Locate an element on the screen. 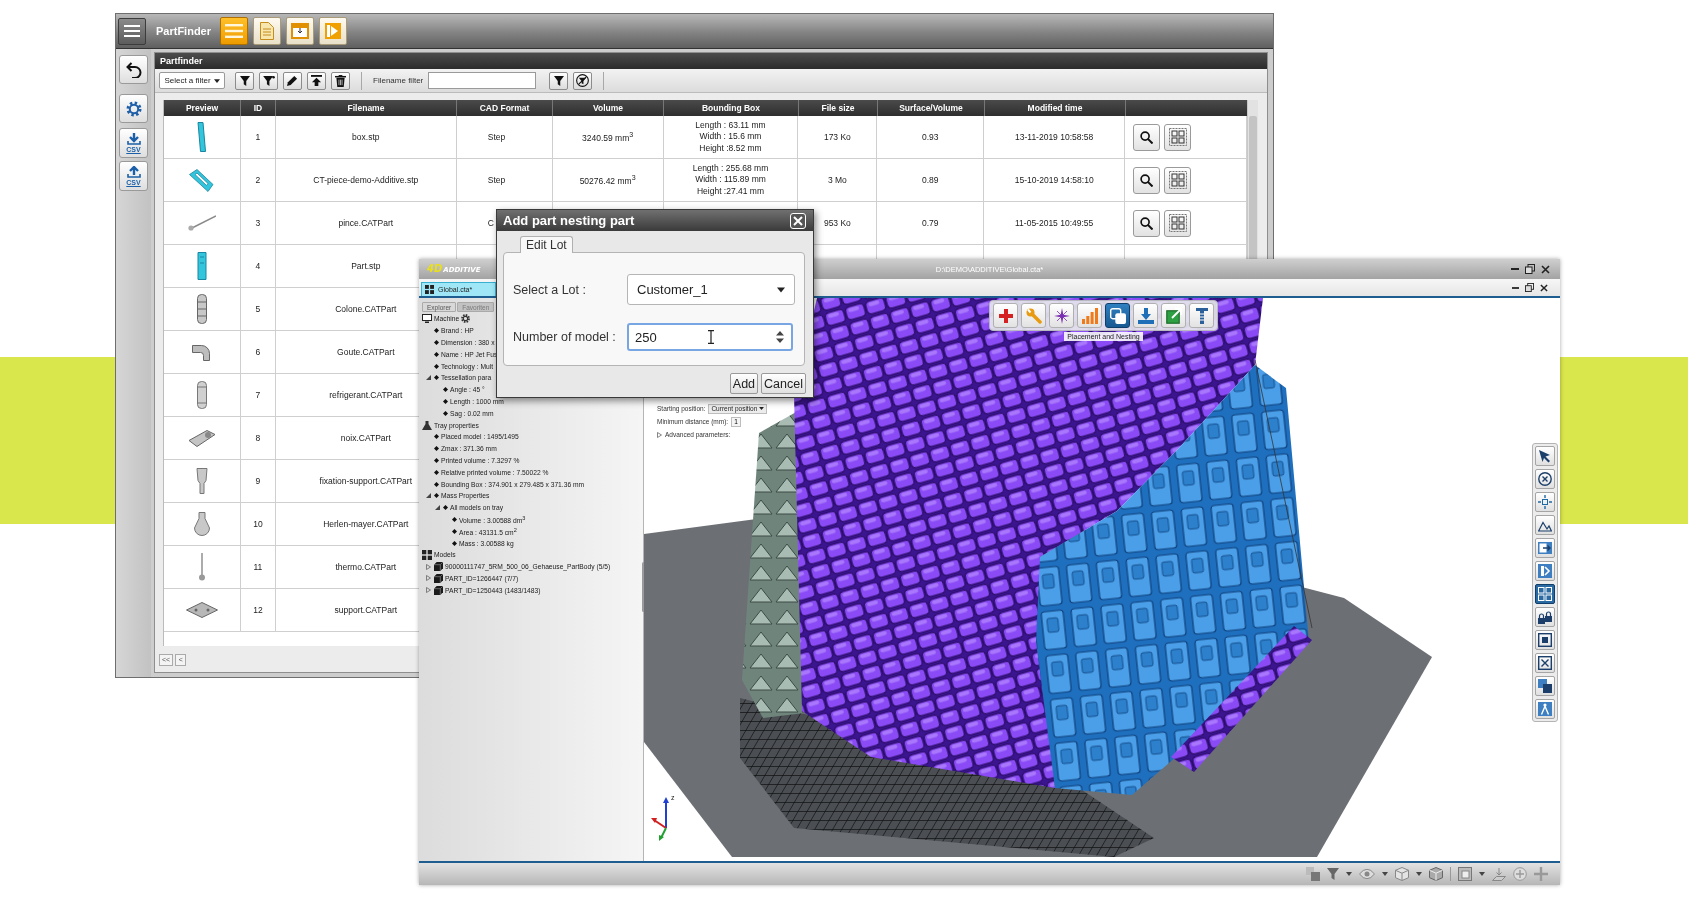 The image size is (1688, 904). table-cell: 10 is located at coordinates (258, 524).